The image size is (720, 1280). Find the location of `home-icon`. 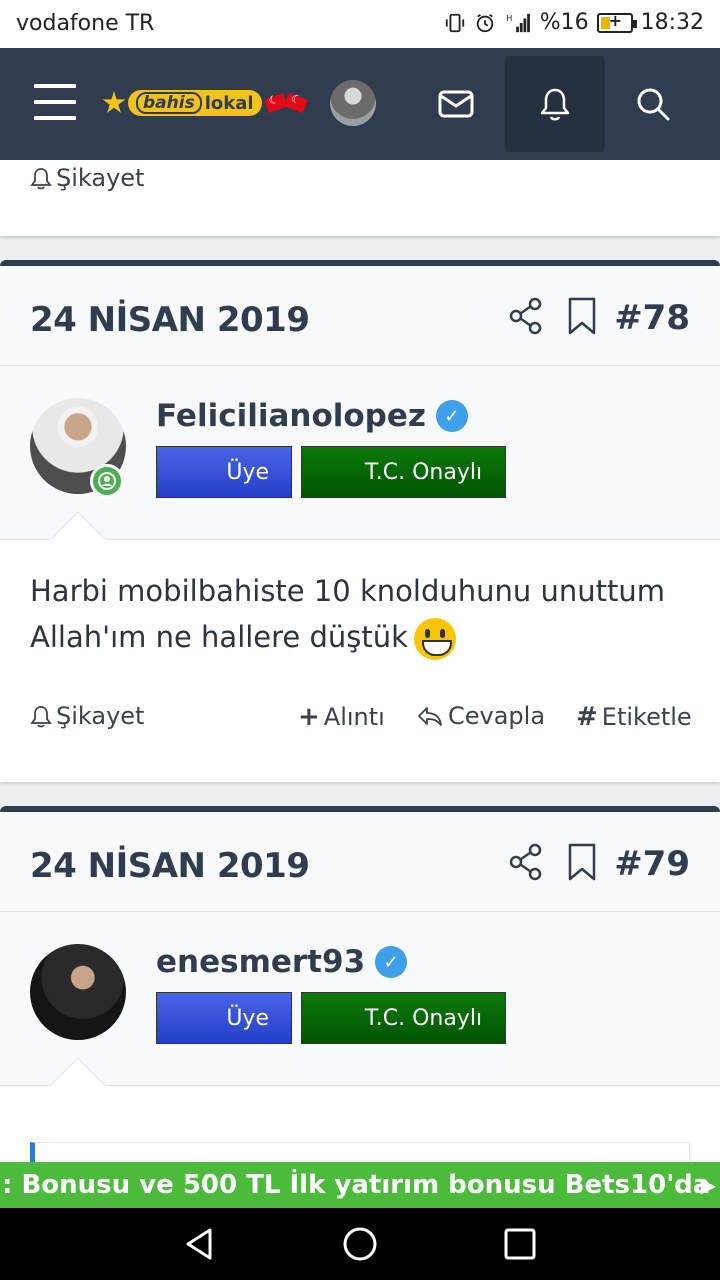

home-icon is located at coordinates (360, 1244).